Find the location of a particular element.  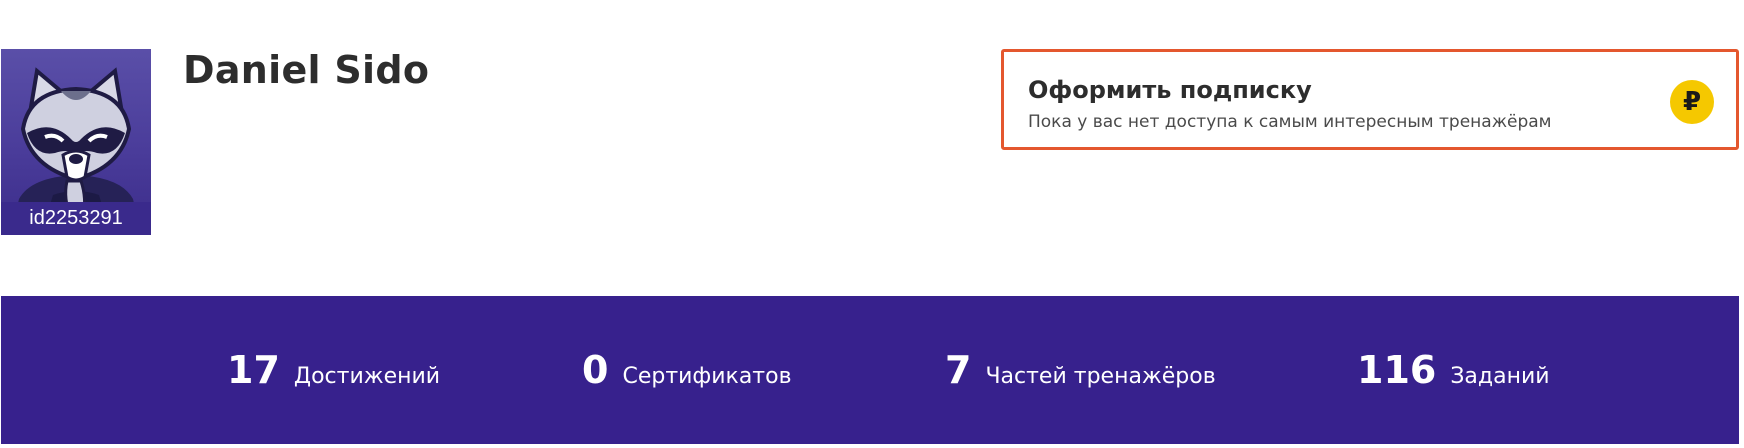

avatar: id2253291 is located at coordinates (76, 142).